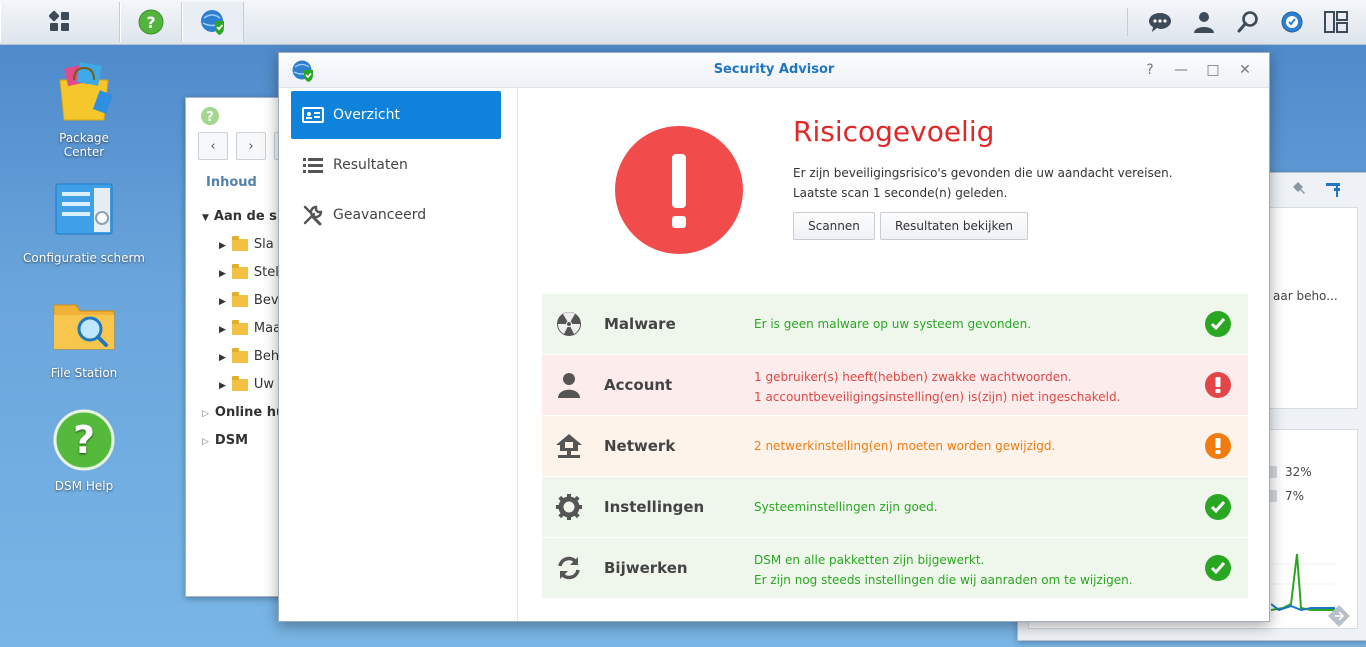 This screenshot has width=1366, height=647. What do you see at coordinates (60, 22) in the screenshot?
I see `main-menu-button` at bounding box center [60, 22].